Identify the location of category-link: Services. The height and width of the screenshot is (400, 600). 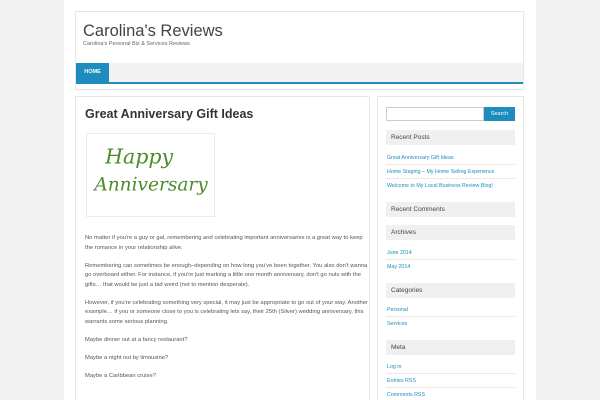
(397, 324).